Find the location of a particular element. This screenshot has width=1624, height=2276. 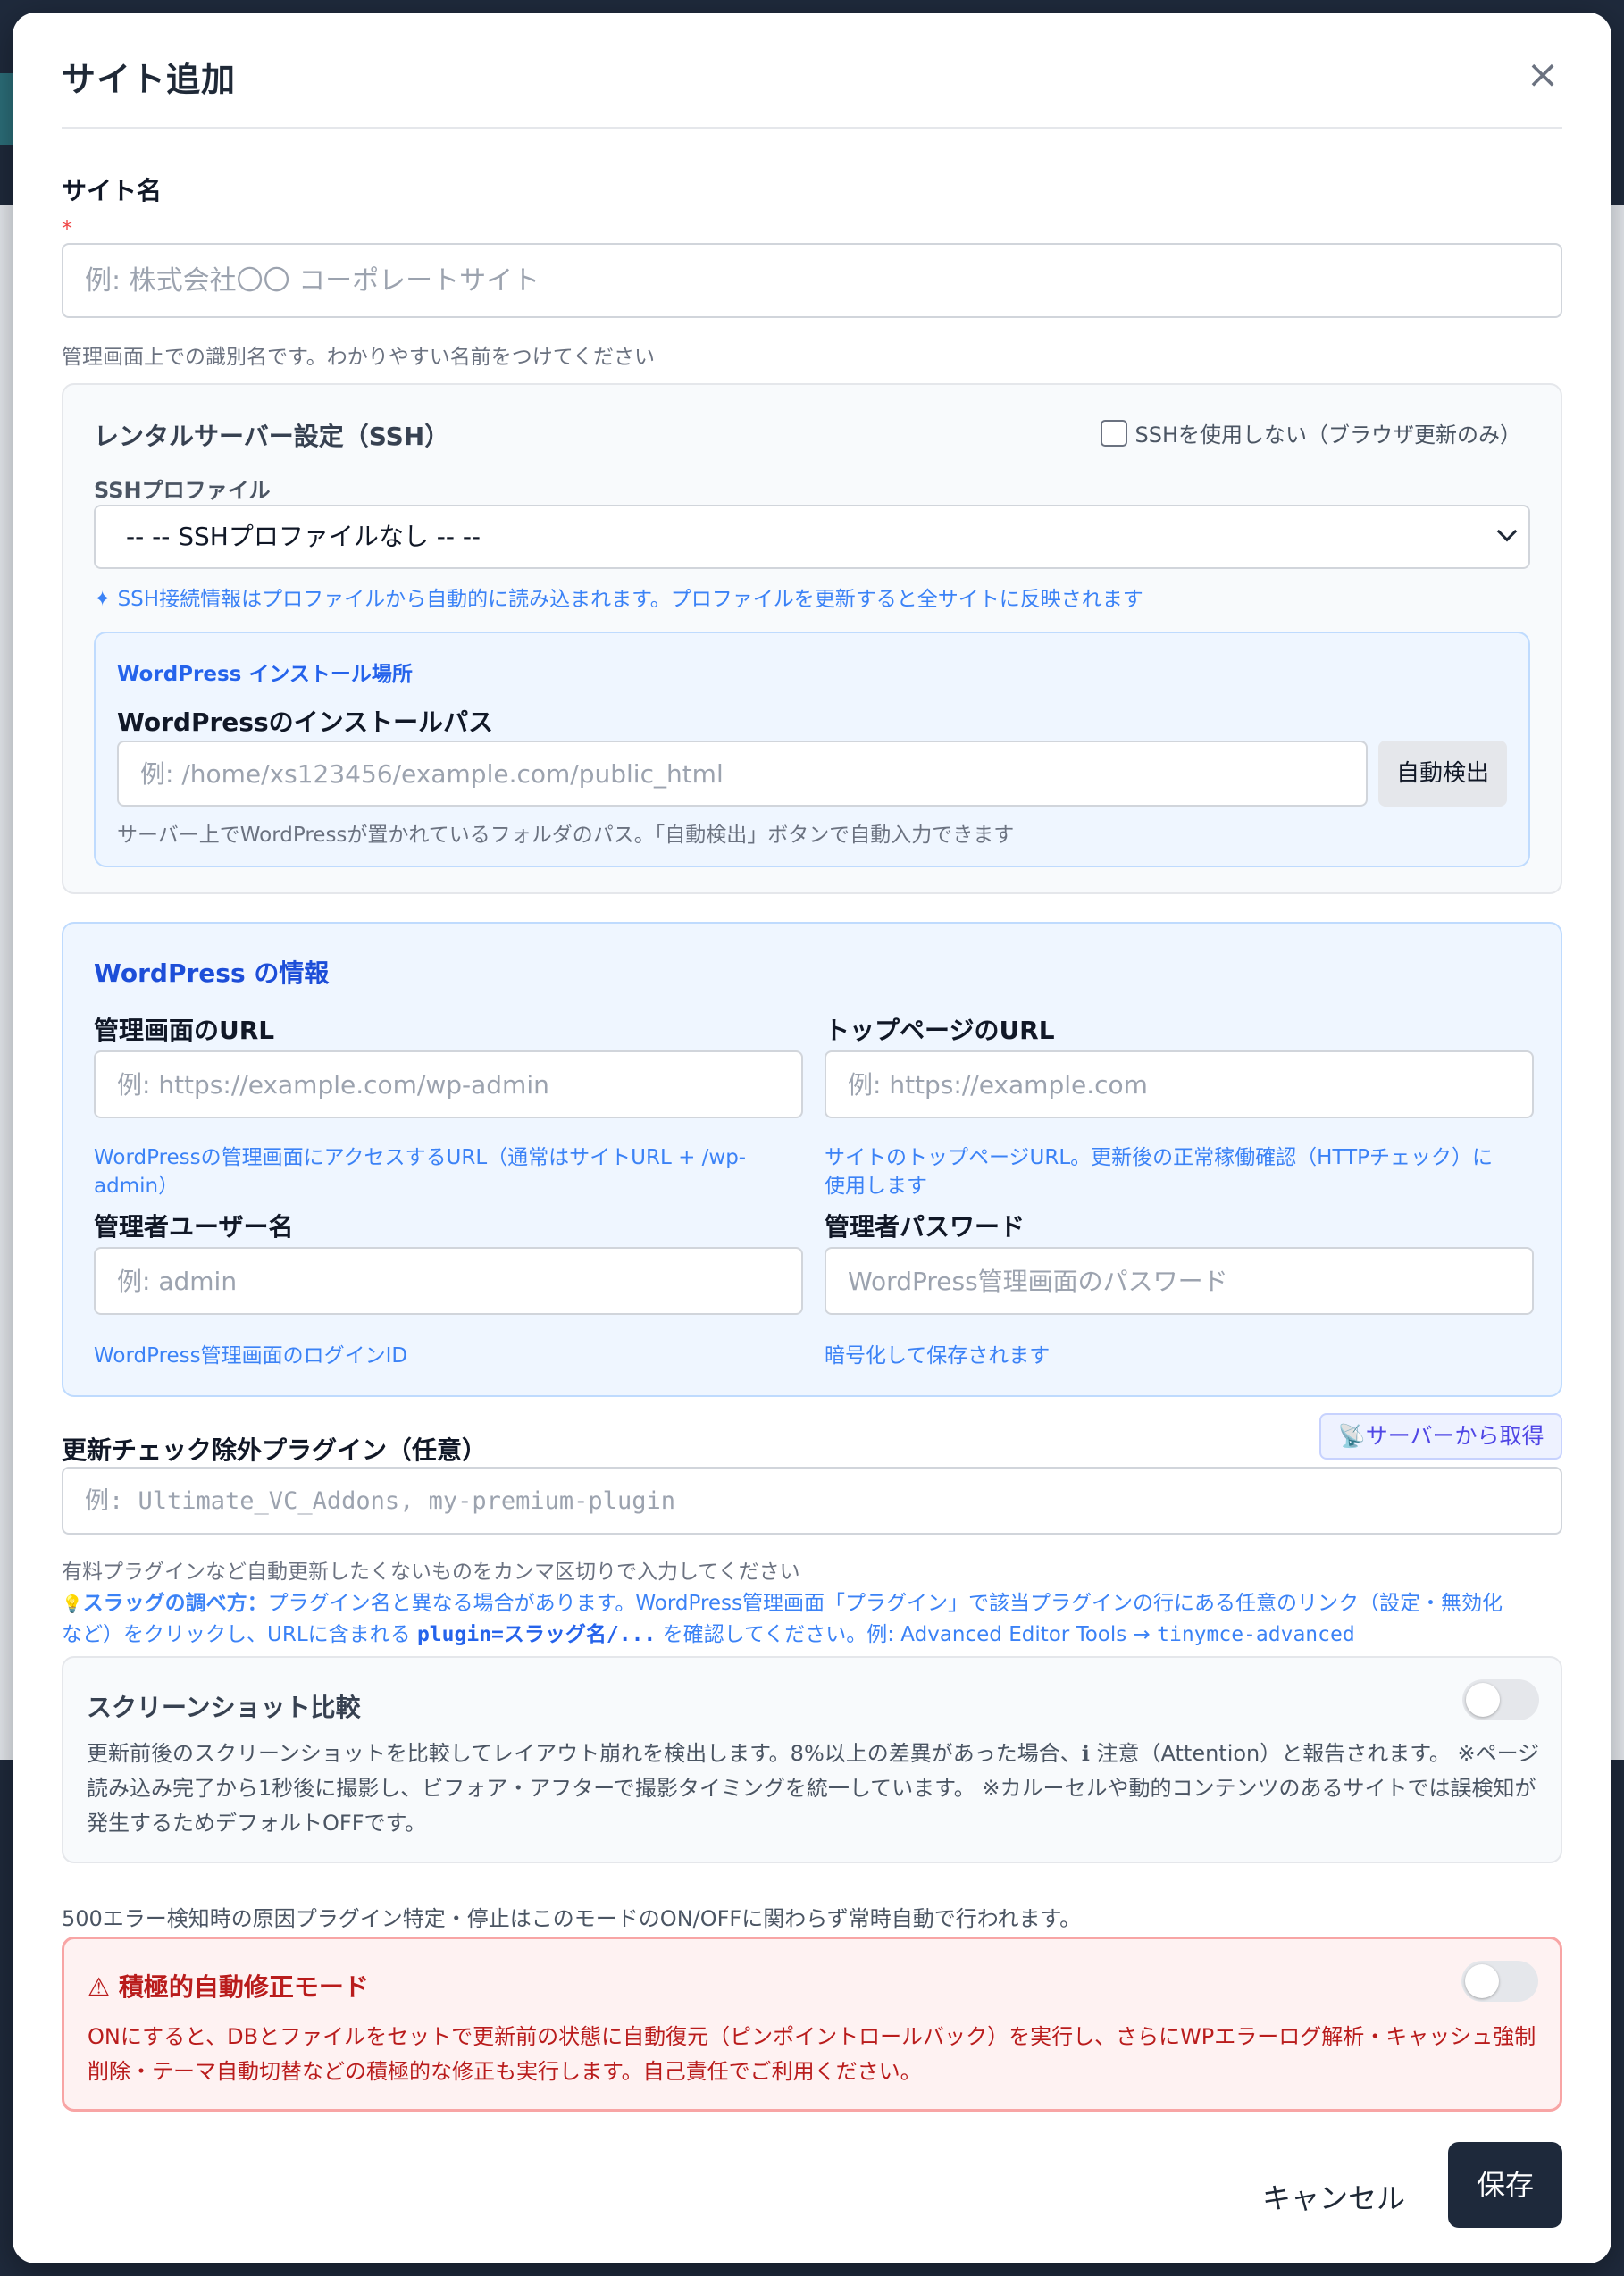

no-ssh-checkbox is located at coordinates (1114, 433).